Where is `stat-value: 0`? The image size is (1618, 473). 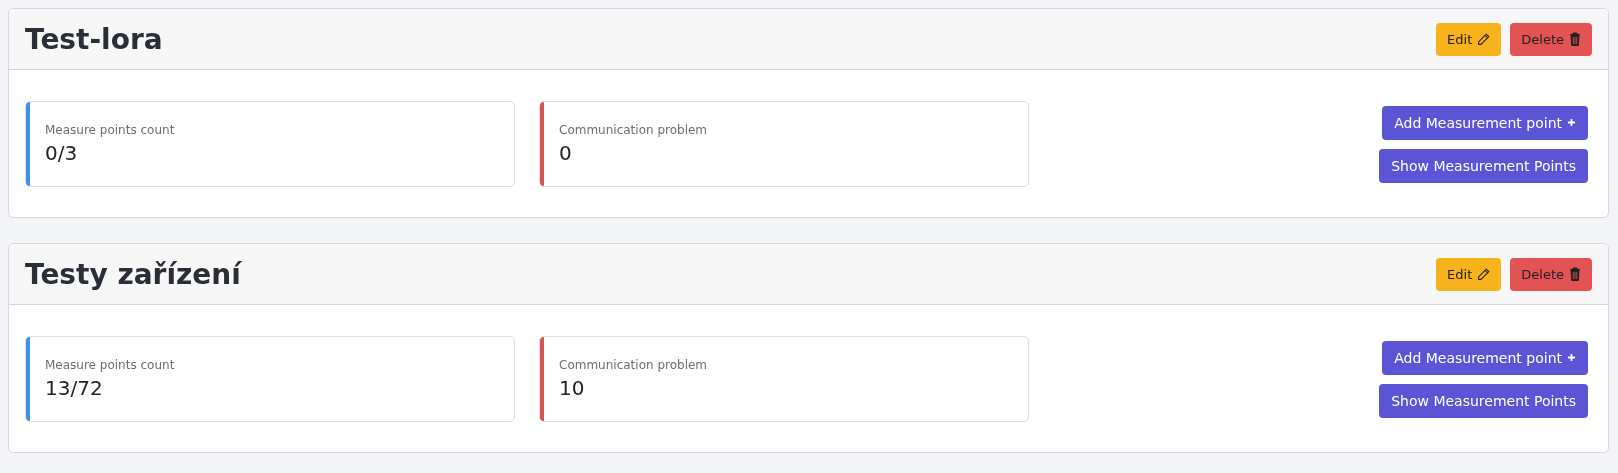 stat-value: 0 is located at coordinates (566, 153).